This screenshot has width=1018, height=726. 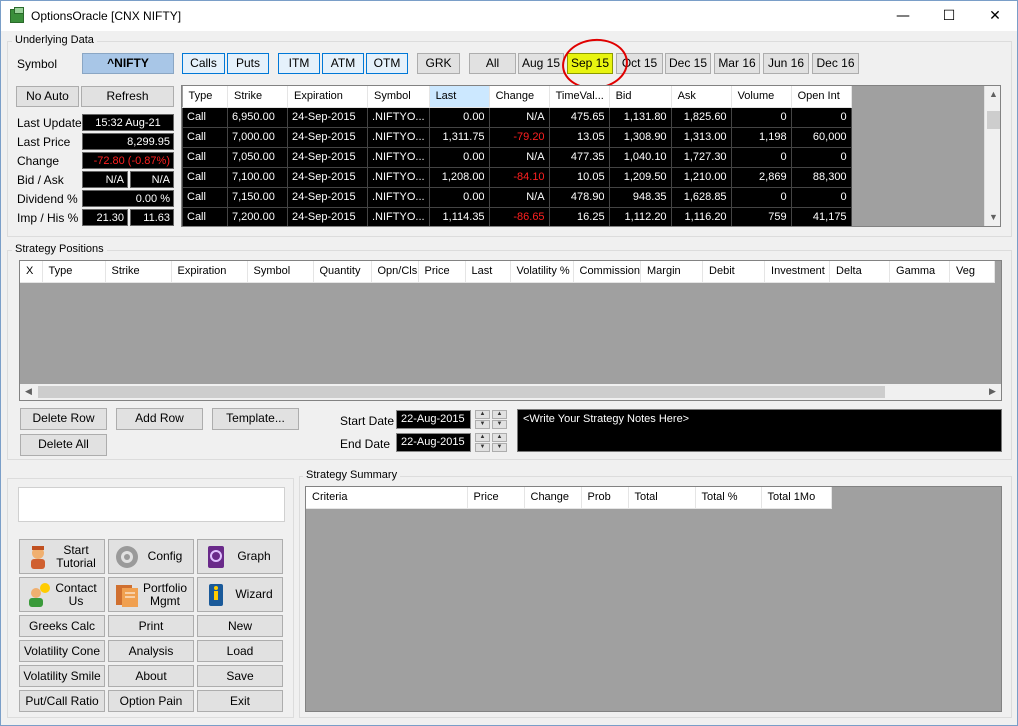 What do you see at coordinates (796, 498) in the screenshot?
I see `column-header: Total 1Mo` at bounding box center [796, 498].